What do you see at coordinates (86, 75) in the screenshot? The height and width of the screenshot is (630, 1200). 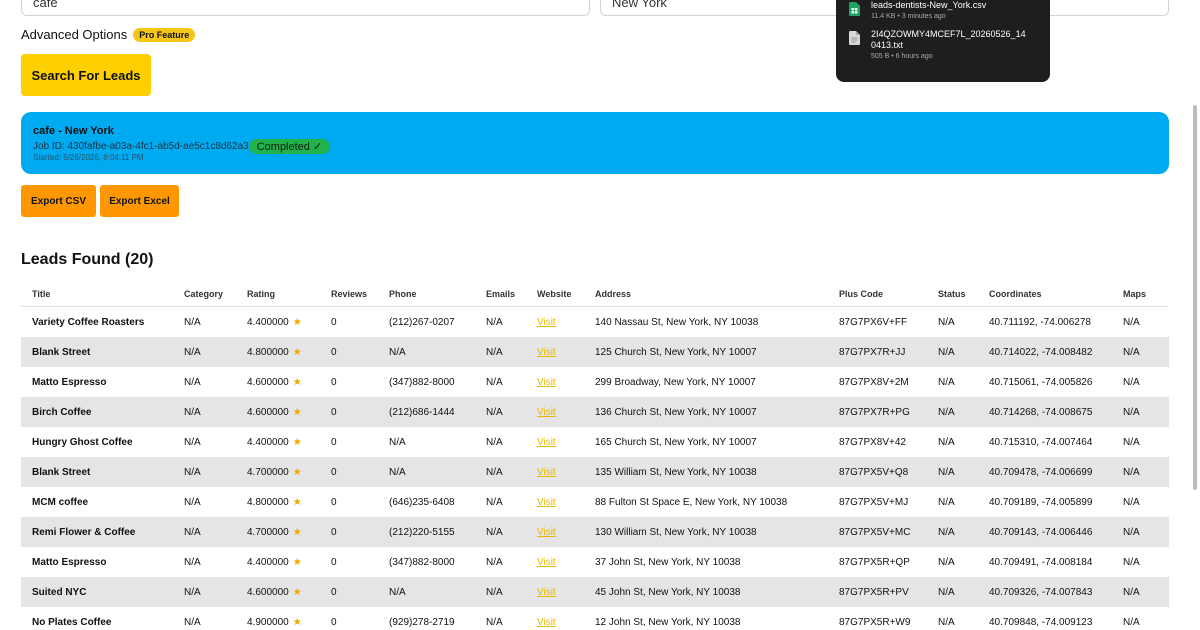 I see `search-for-leads-button: Search For Leads` at bounding box center [86, 75].